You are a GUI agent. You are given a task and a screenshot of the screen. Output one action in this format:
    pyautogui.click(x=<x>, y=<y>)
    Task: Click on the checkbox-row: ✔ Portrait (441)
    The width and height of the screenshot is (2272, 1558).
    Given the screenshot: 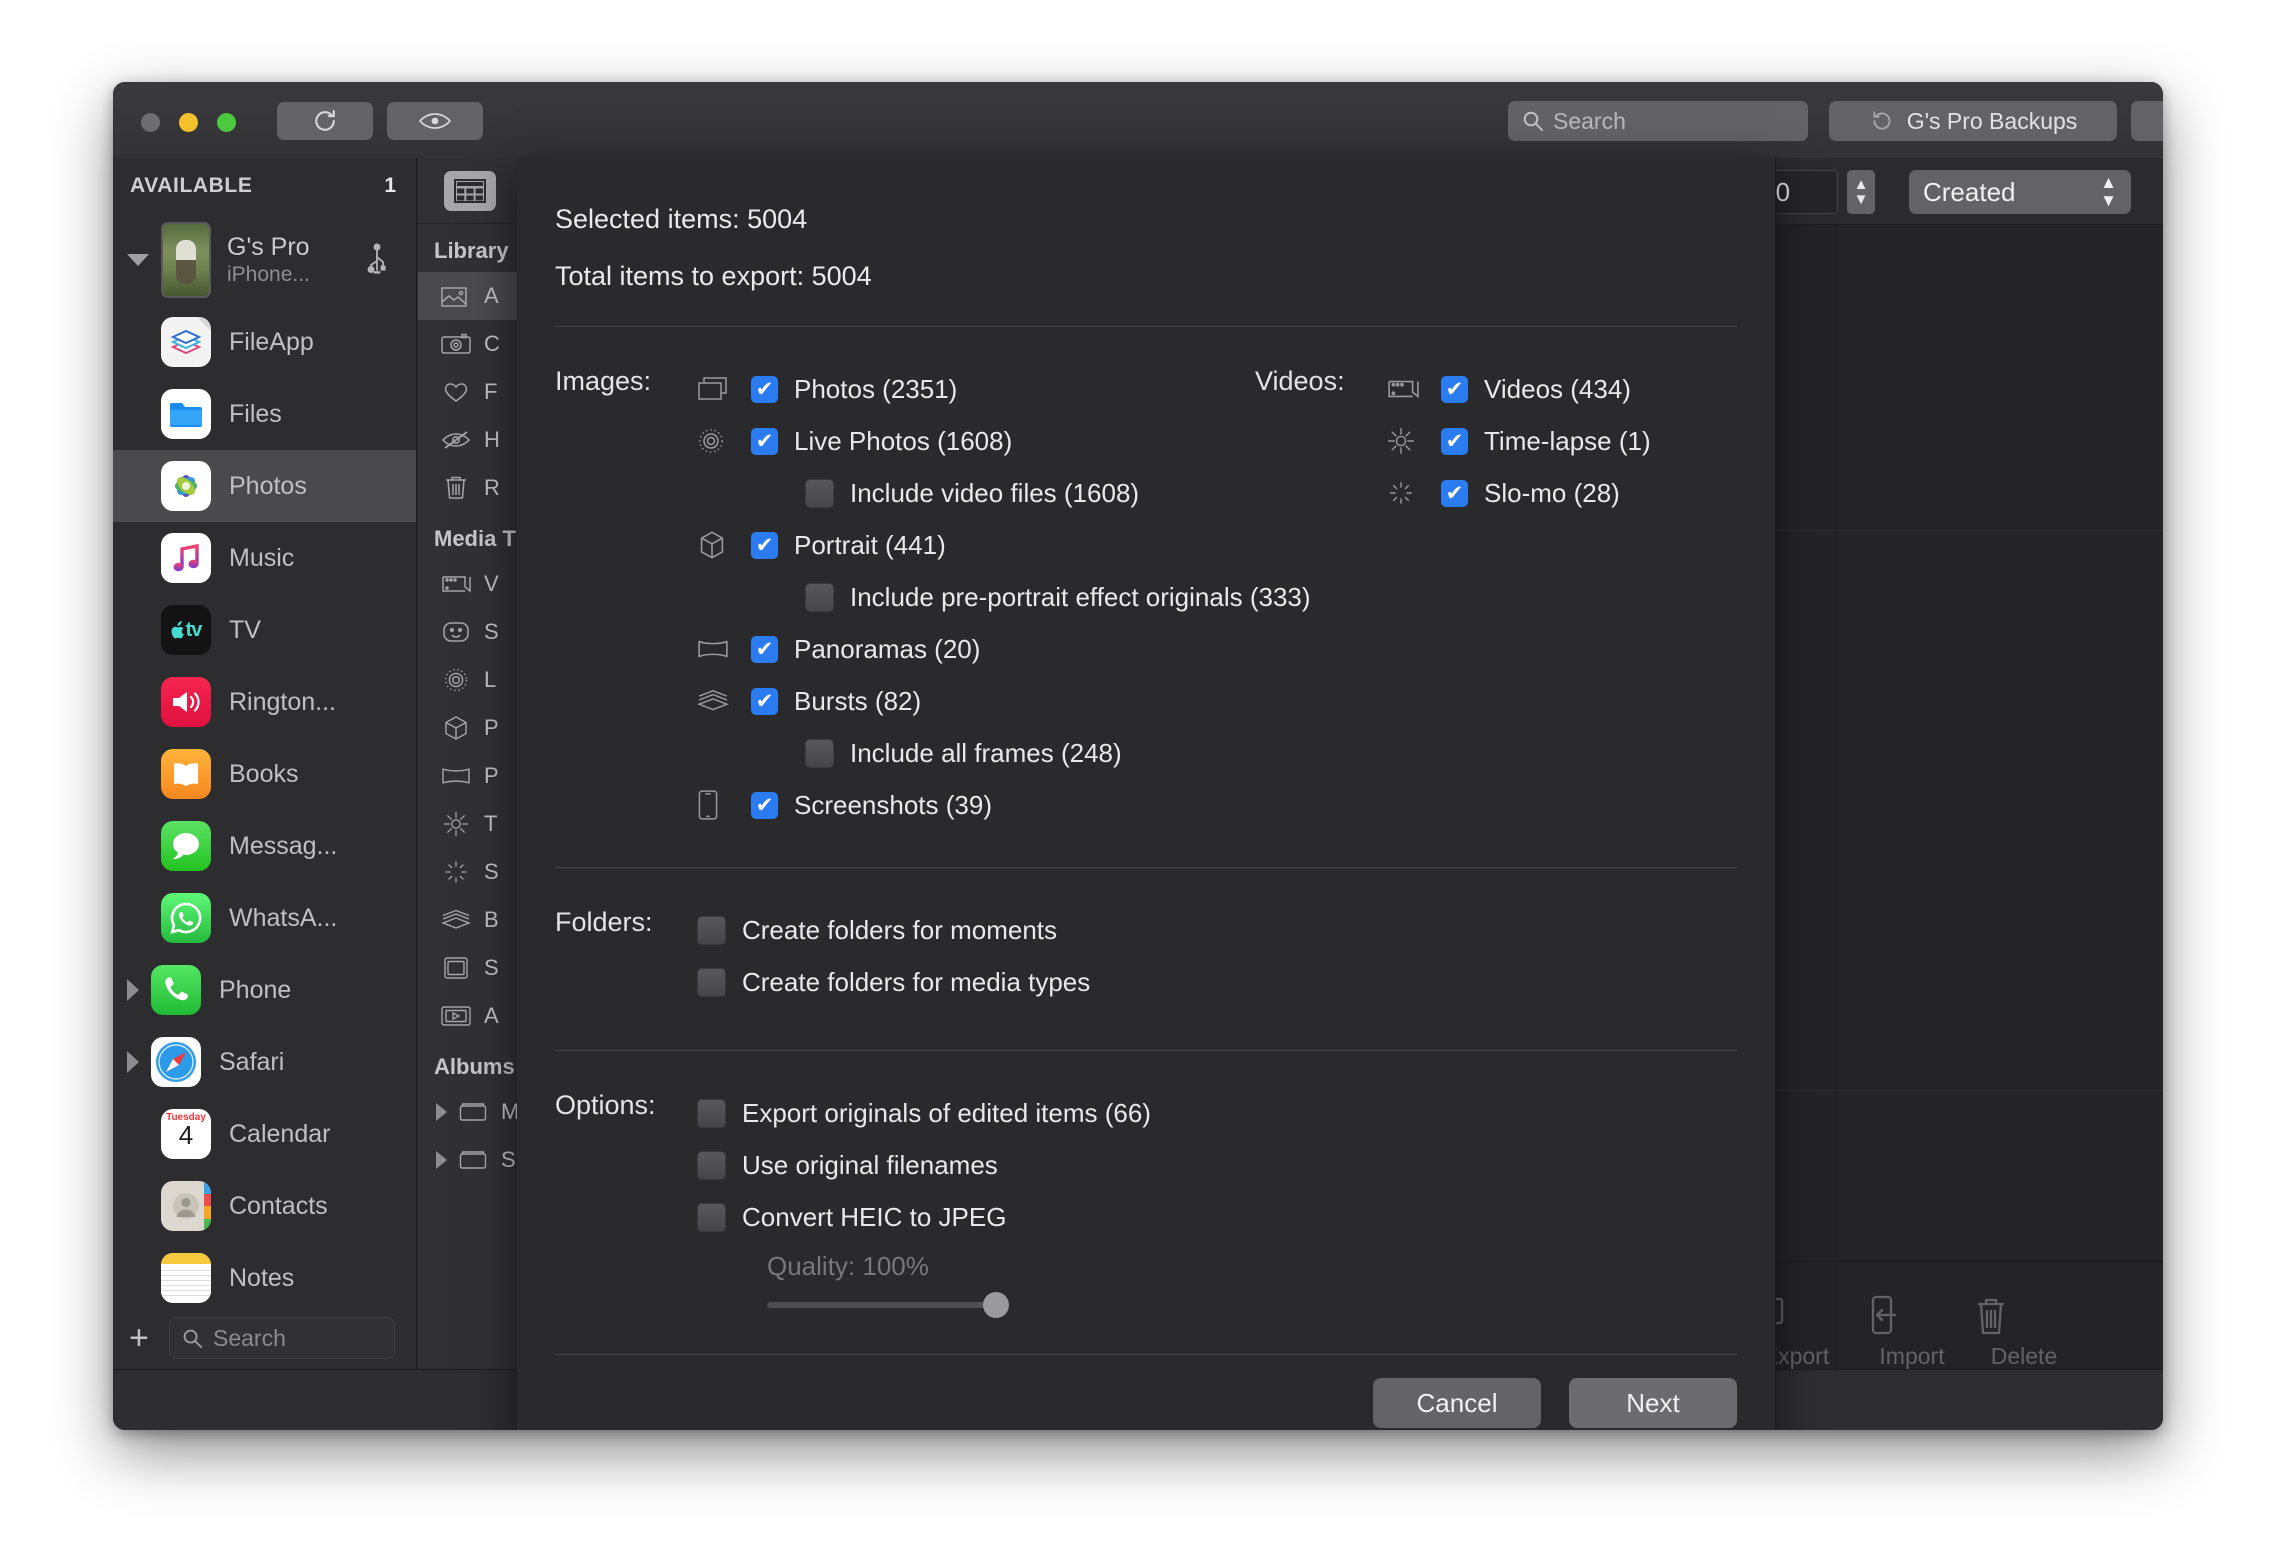 What is the action you would take?
    pyautogui.click(x=1004, y=545)
    